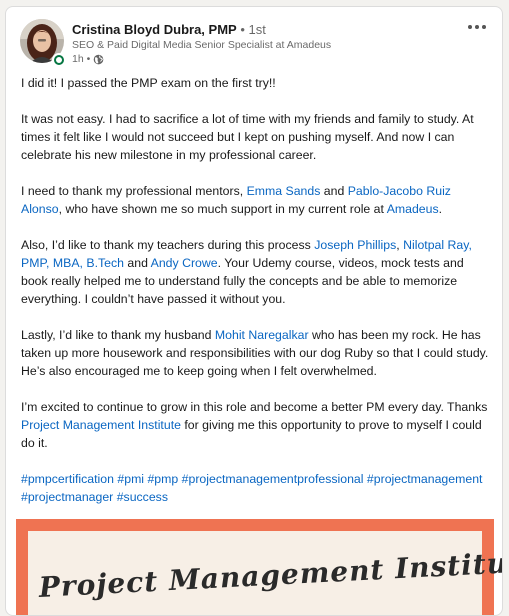 The image size is (509, 616). I want to click on hashtag-link: #projectmanagementprofessional, so click(273, 479).